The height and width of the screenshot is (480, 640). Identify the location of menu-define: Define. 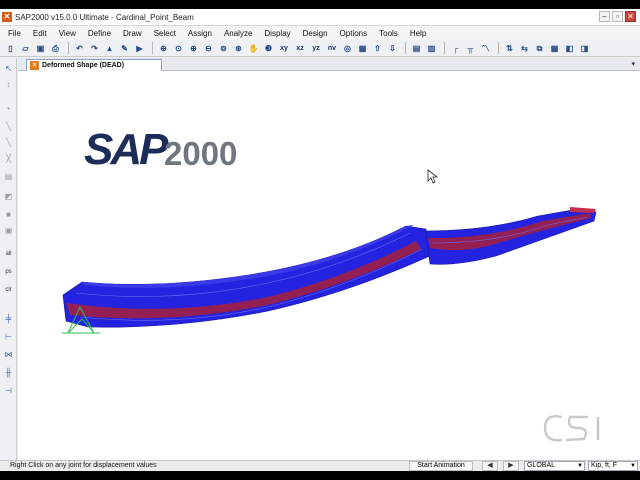
(99, 33).